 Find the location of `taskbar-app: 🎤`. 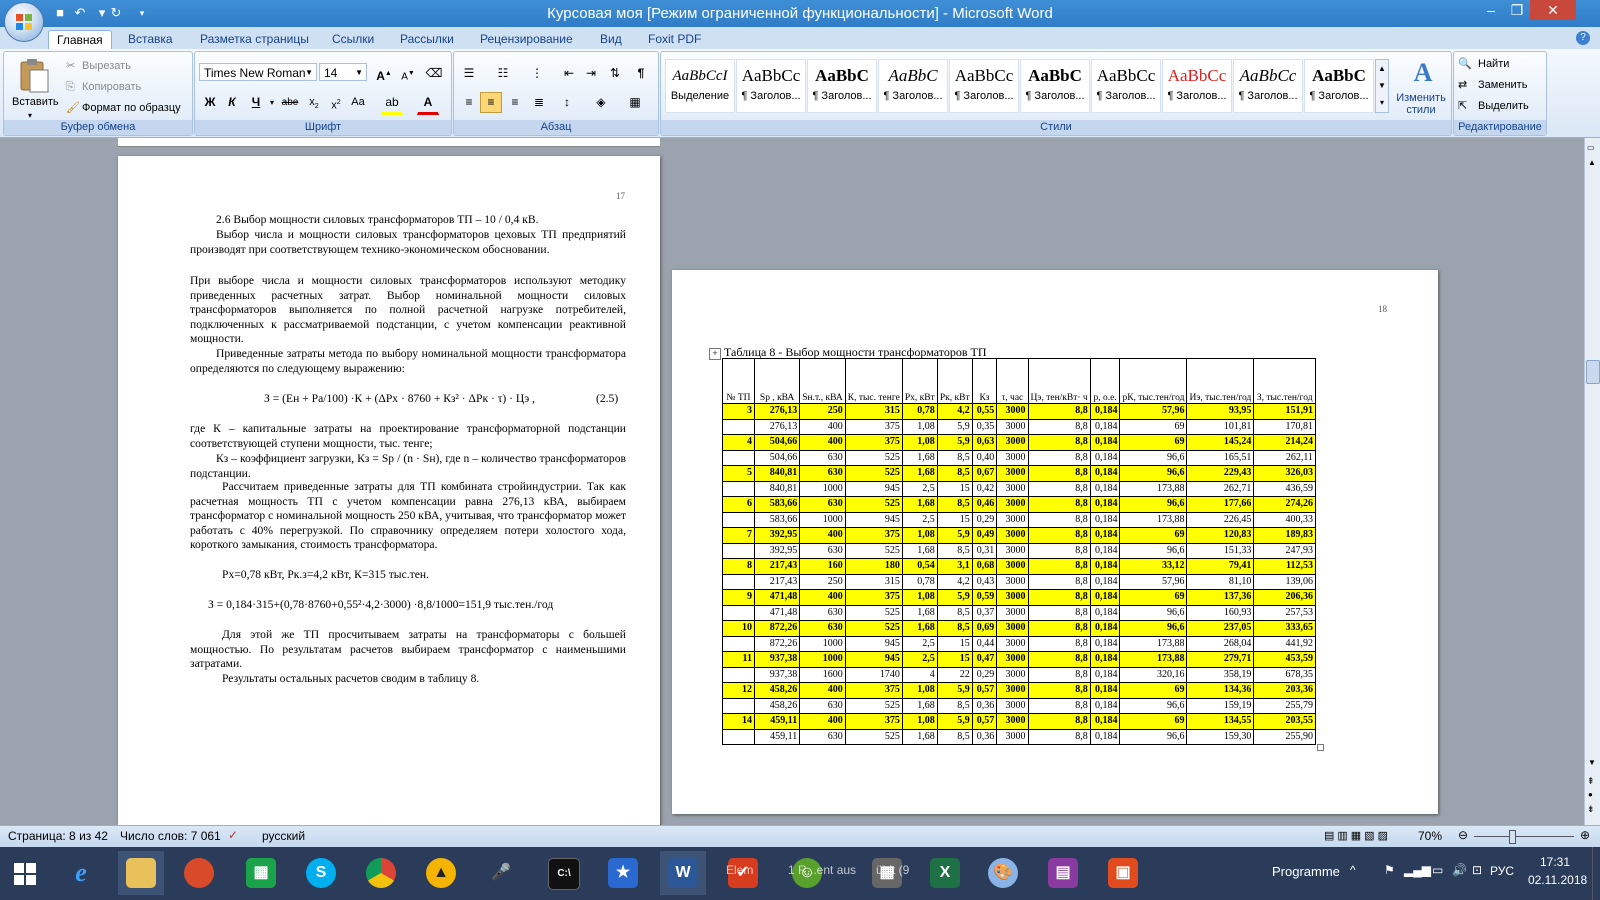

taskbar-app: 🎤 is located at coordinates (501, 873).